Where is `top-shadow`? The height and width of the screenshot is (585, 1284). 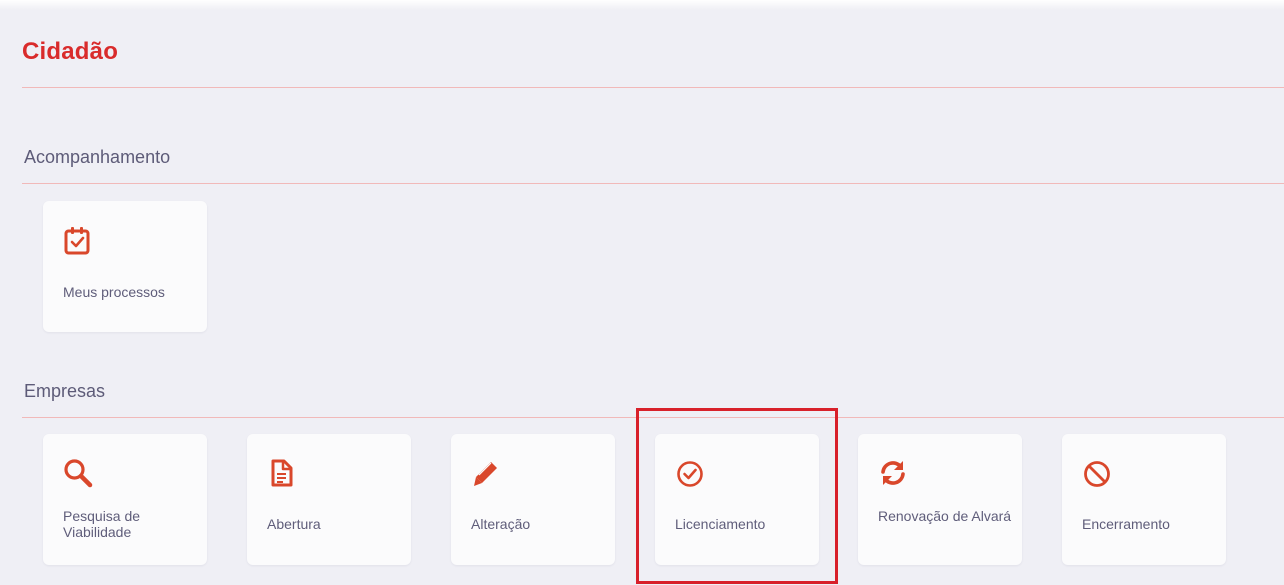 top-shadow is located at coordinates (642, 5).